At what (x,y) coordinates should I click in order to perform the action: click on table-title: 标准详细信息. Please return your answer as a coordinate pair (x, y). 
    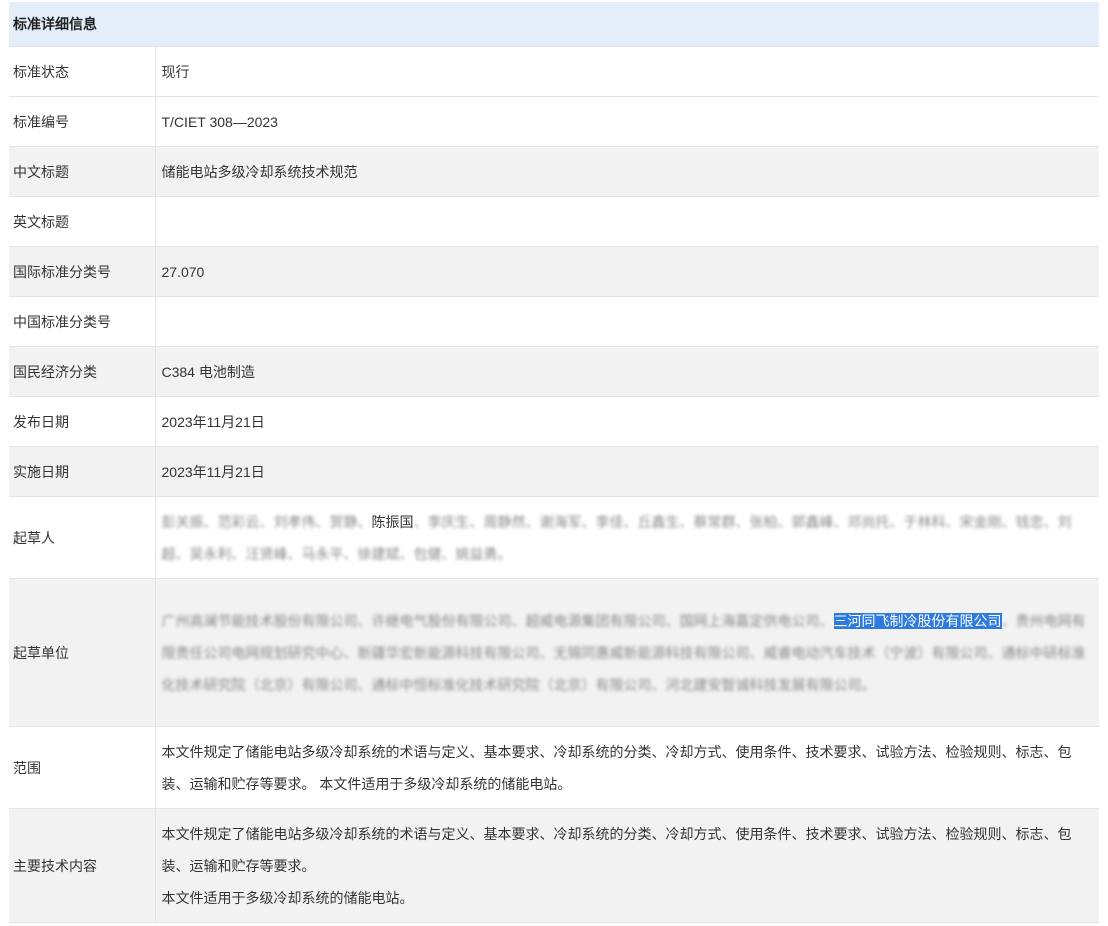
    Looking at the image, I should click on (554, 24).